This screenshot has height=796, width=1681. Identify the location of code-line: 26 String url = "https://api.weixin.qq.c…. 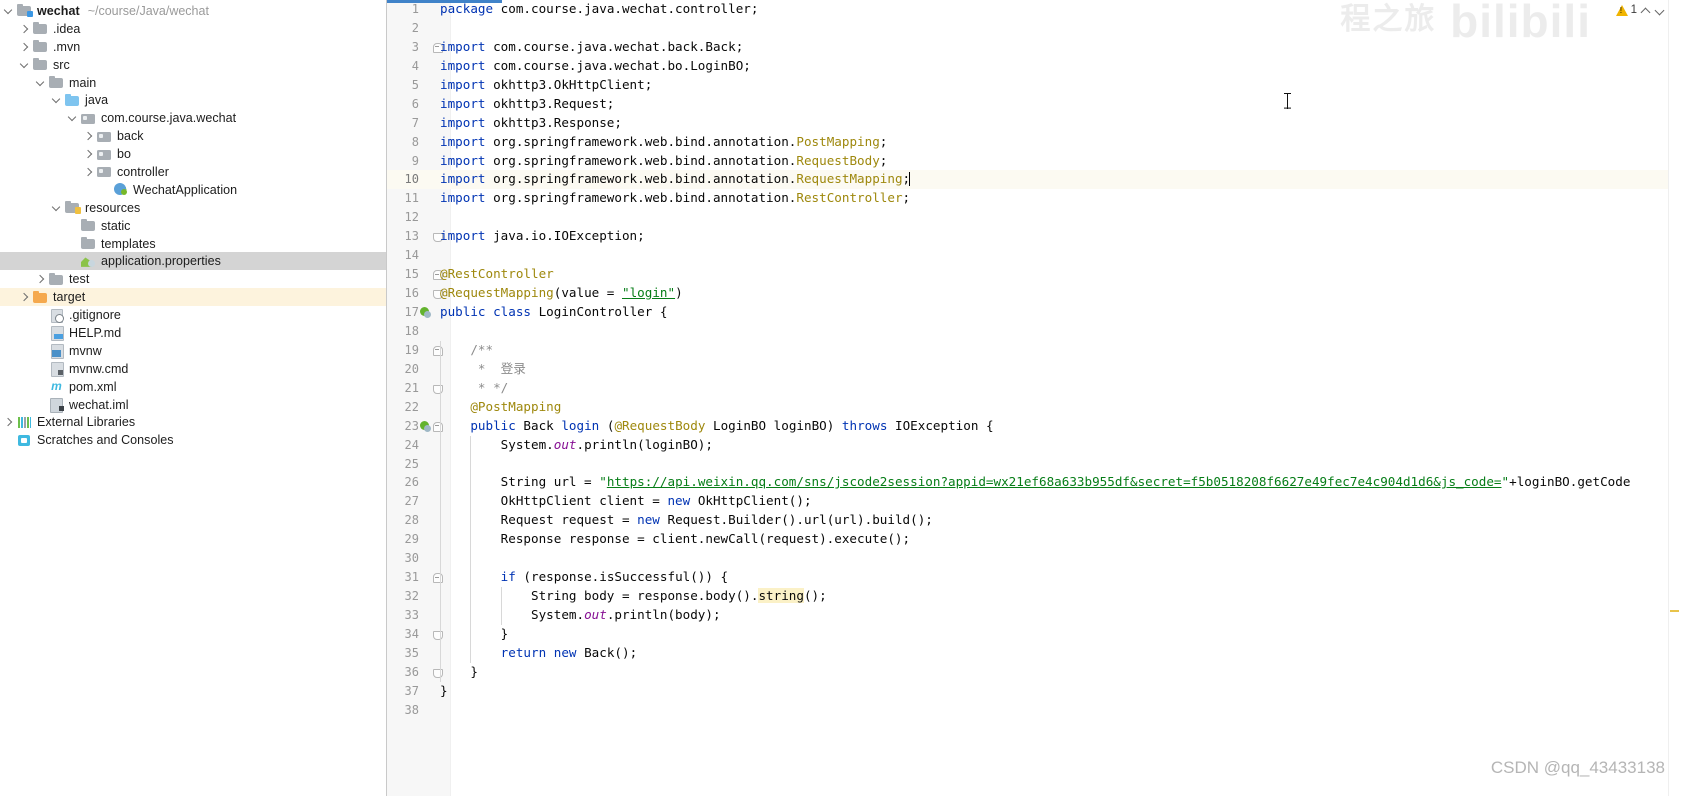
(1034, 483).